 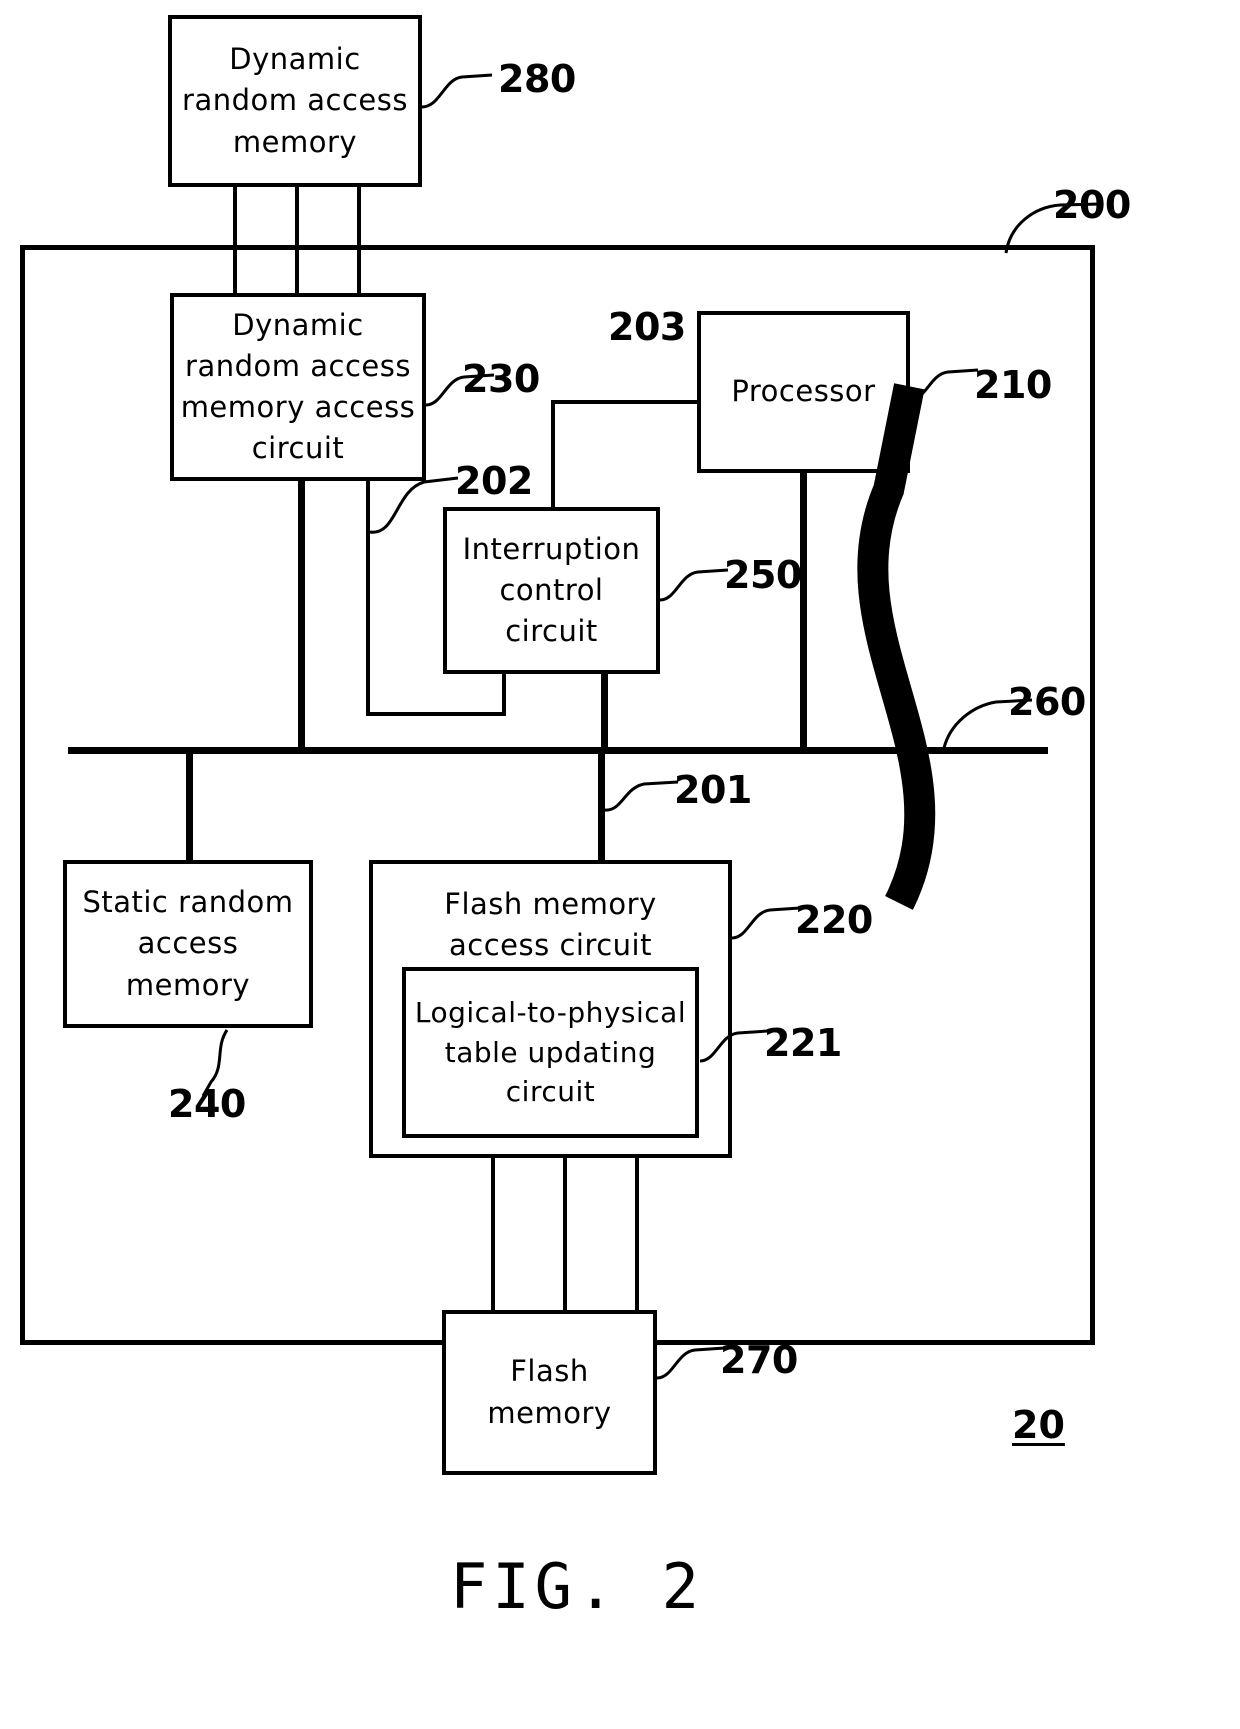 I want to click on block-label-sram: Static random access memory, so click(x=188, y=943).